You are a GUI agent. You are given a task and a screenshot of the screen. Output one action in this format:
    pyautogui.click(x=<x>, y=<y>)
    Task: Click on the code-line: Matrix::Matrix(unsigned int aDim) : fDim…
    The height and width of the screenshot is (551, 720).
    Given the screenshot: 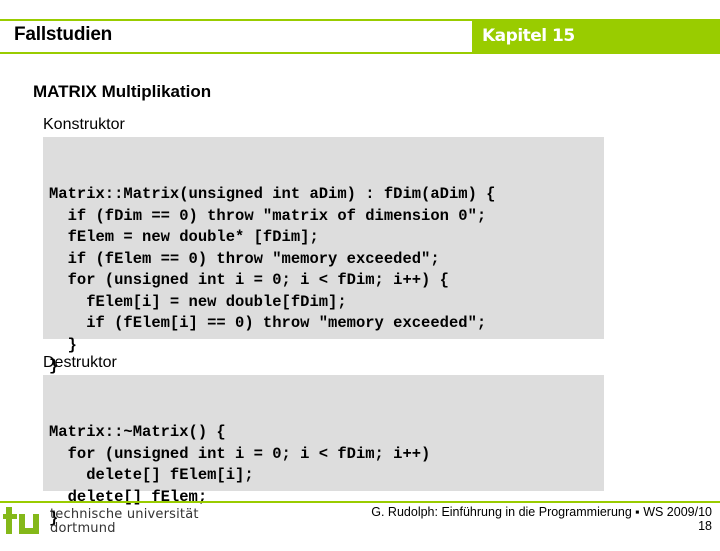 What is the action you would take?
    pyautogui.click(x=272, y=194)
    